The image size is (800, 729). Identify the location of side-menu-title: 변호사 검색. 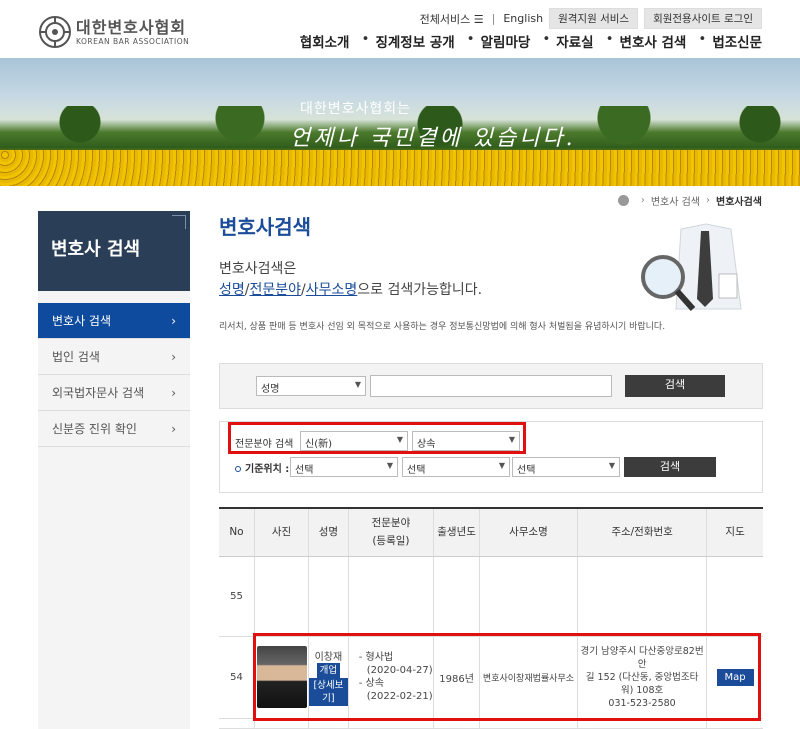
(114, 251).